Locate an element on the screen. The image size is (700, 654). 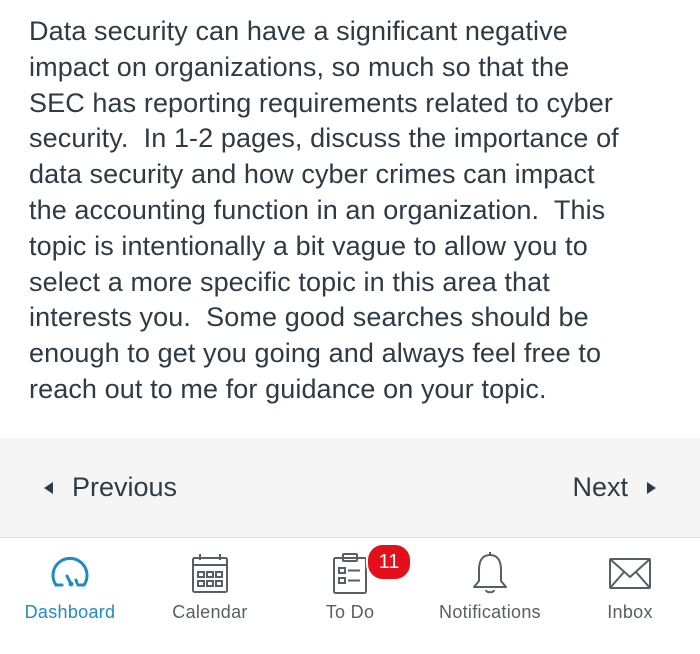
dashboard-gauge-icon is located at coordinates (70, 571).